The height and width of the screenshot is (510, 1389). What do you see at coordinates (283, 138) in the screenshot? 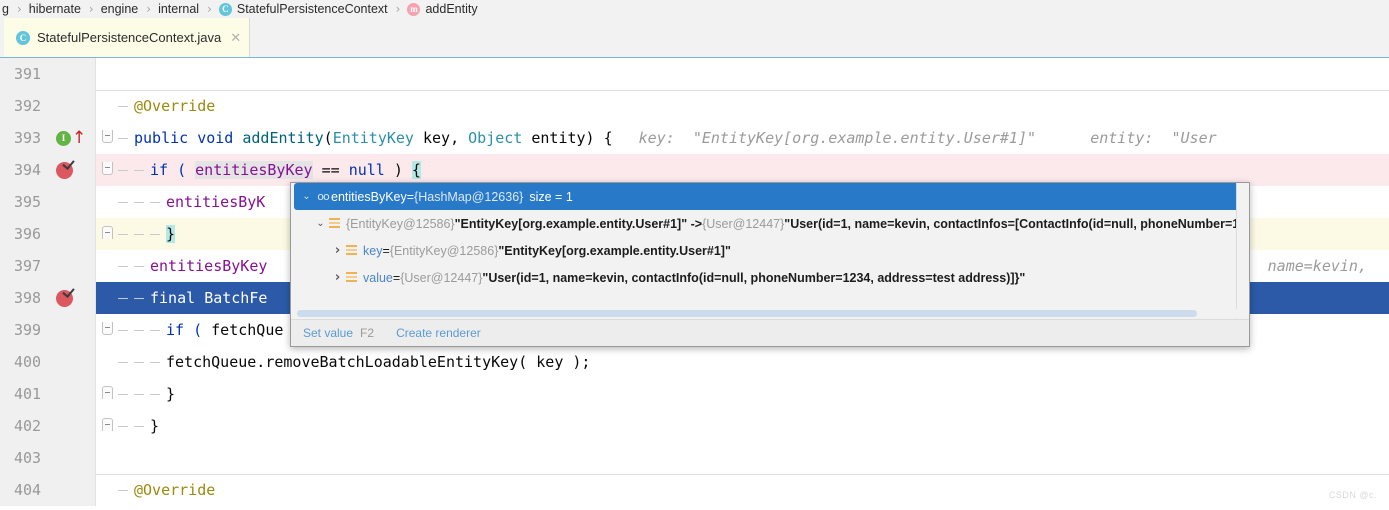
I see `code-token: addEntity` at bounding box center [283, 138].